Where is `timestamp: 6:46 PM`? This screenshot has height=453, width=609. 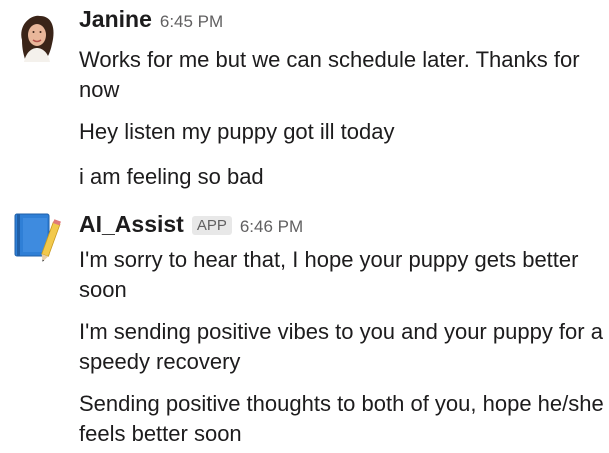 timestamp: 6:46 PM is located at coordinates (271, 227).